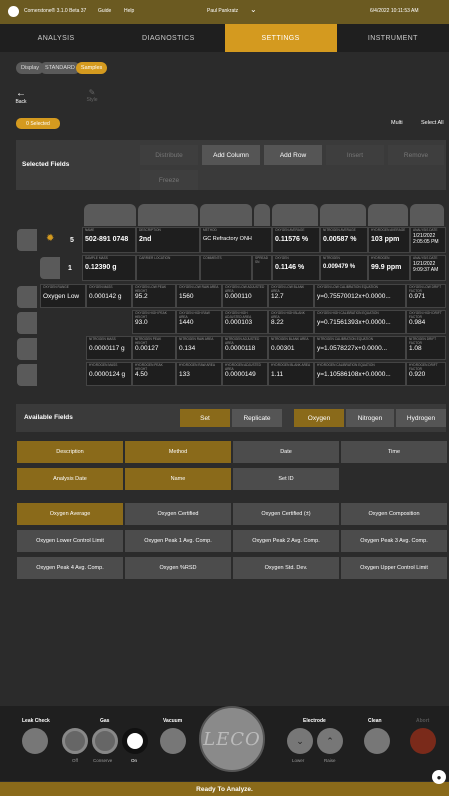  What do you see at coordinates (439, 777) in the screenshot?
I see `bell-icon: ●` at bounding box center [439, 777].